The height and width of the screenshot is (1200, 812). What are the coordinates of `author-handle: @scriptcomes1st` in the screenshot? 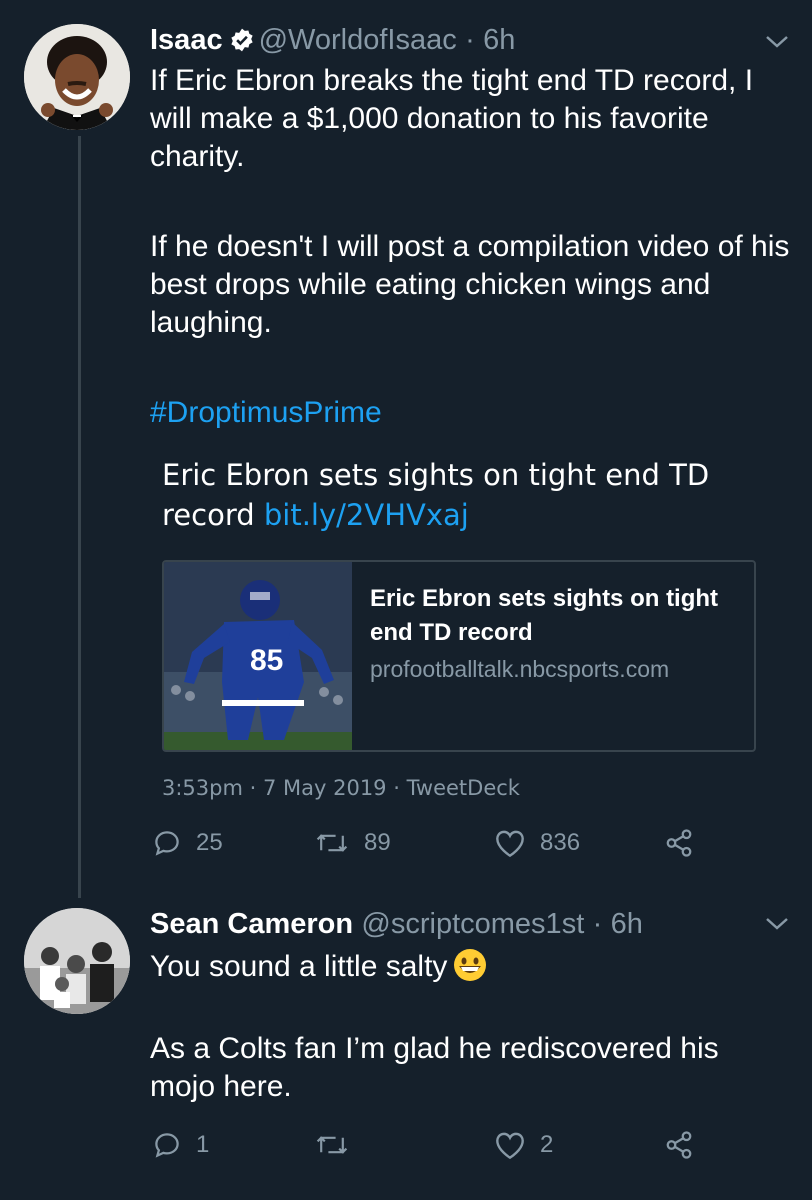 It's located at (472, 924).